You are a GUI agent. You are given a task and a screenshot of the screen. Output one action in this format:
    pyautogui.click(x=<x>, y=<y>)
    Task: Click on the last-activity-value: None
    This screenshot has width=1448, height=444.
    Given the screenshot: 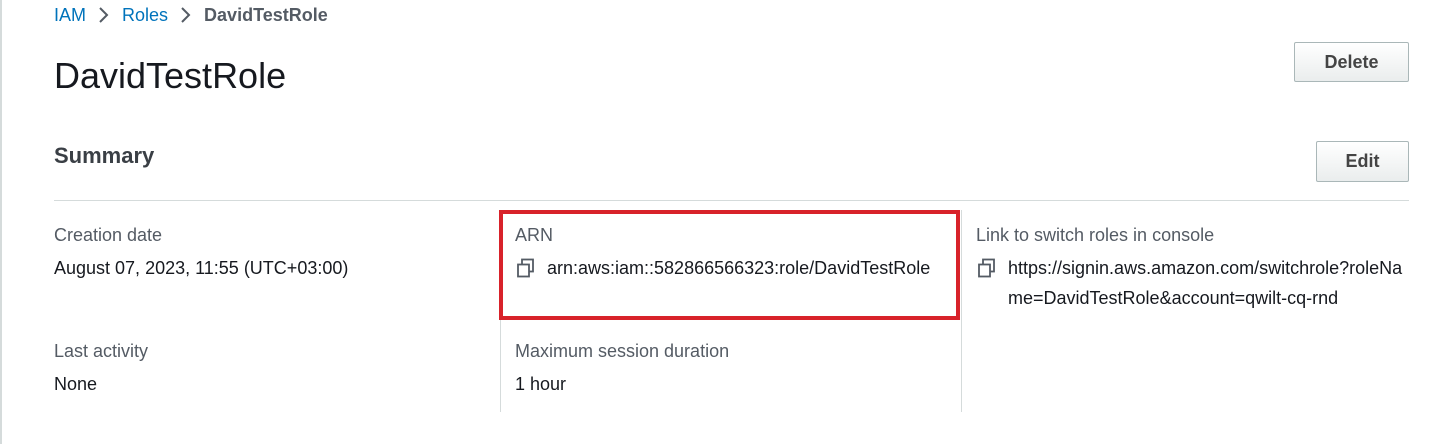 What is the action you would take?
    pyautogui.click(x=76, y=384)
    